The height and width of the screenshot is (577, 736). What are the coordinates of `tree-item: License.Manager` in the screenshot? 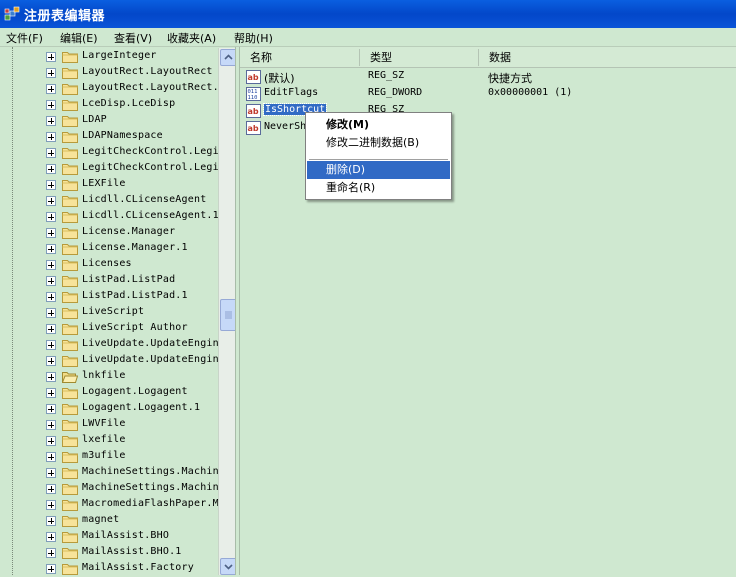 It's located at (109, 233).